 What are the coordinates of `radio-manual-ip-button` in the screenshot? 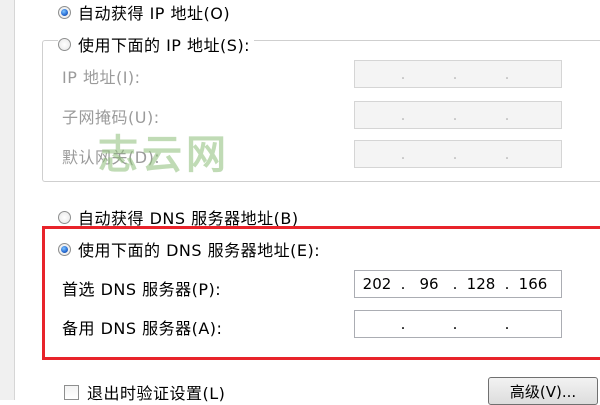 It's located at (64, 44).